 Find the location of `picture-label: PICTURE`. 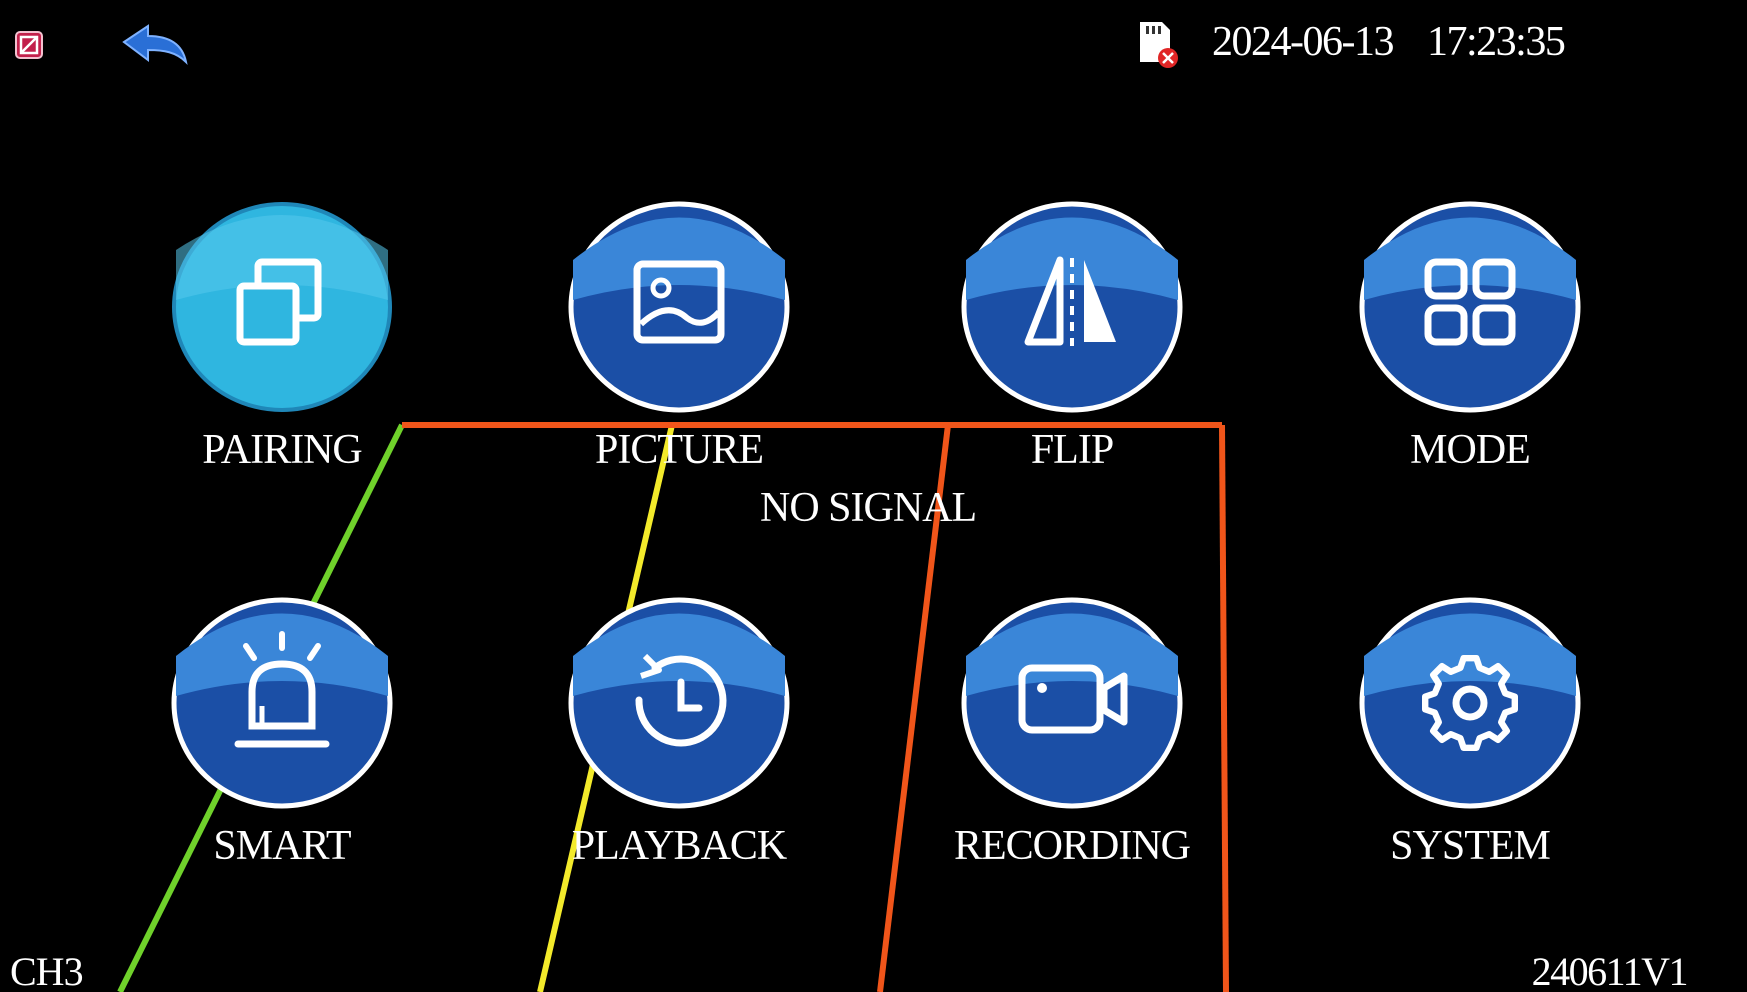

picture-label: PICTURE is located at coordinates (679, 450).